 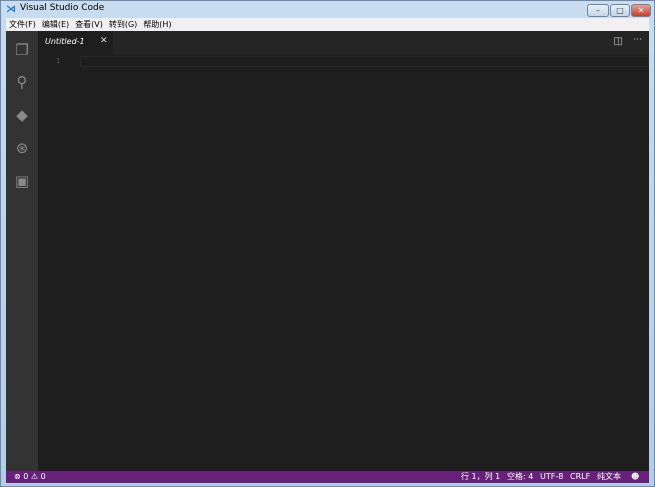 What do you see at coordinates (641, 10) in the screenshot?
I see `close-window-button: ✕` at bounding box center [641, 10].